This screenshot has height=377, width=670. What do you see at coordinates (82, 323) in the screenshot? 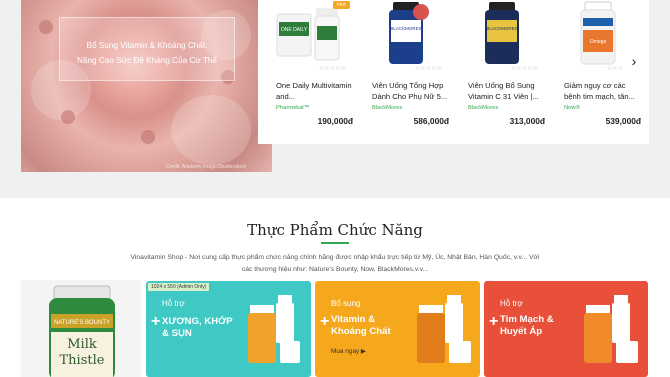
I see `bottle-brand: NATURE'S BOUNTY` at bounding box center [82, 323].